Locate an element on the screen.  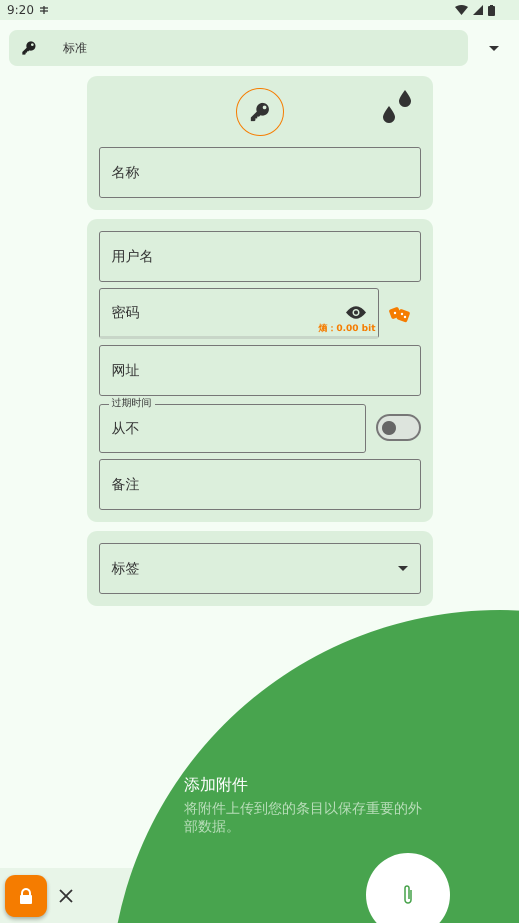
lock-icon is located at coordinates (26, 896).